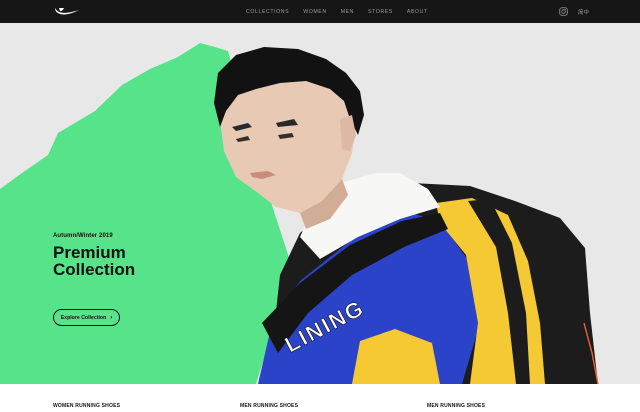  I want to click on instagram-icon, so click(563, 11).